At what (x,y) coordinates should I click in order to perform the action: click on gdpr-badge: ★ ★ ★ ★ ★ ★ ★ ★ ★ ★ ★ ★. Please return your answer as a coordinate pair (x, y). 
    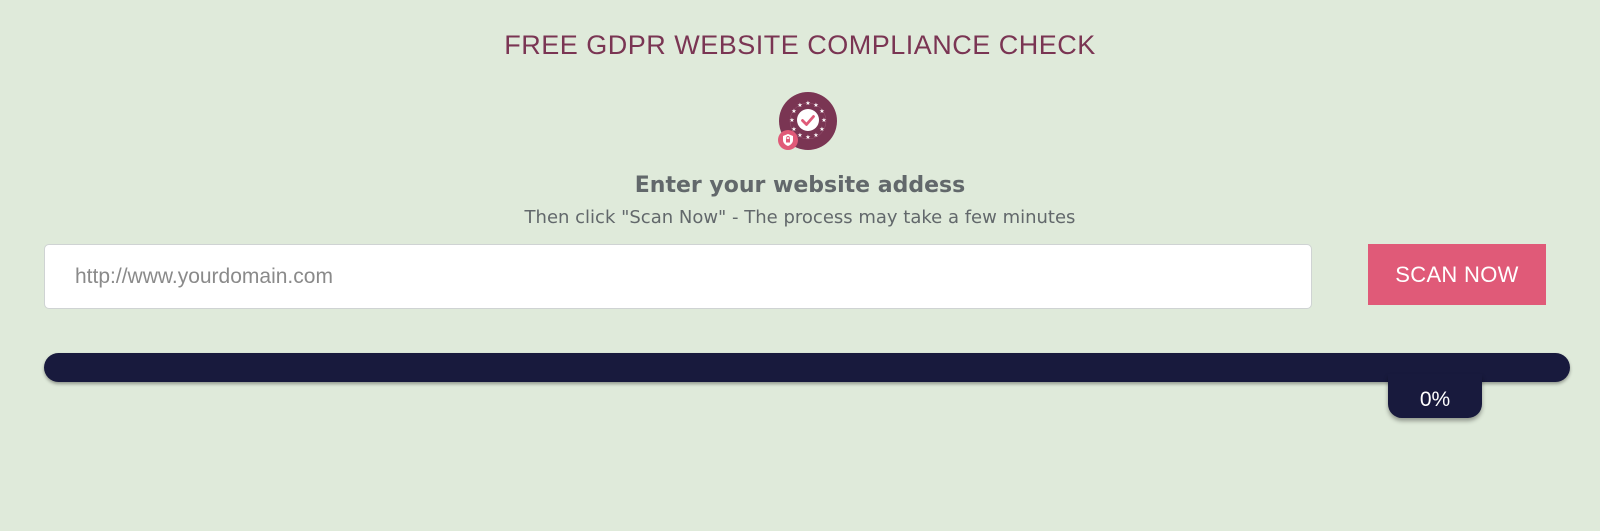
    Looking at the image, I should click on (808, 122).